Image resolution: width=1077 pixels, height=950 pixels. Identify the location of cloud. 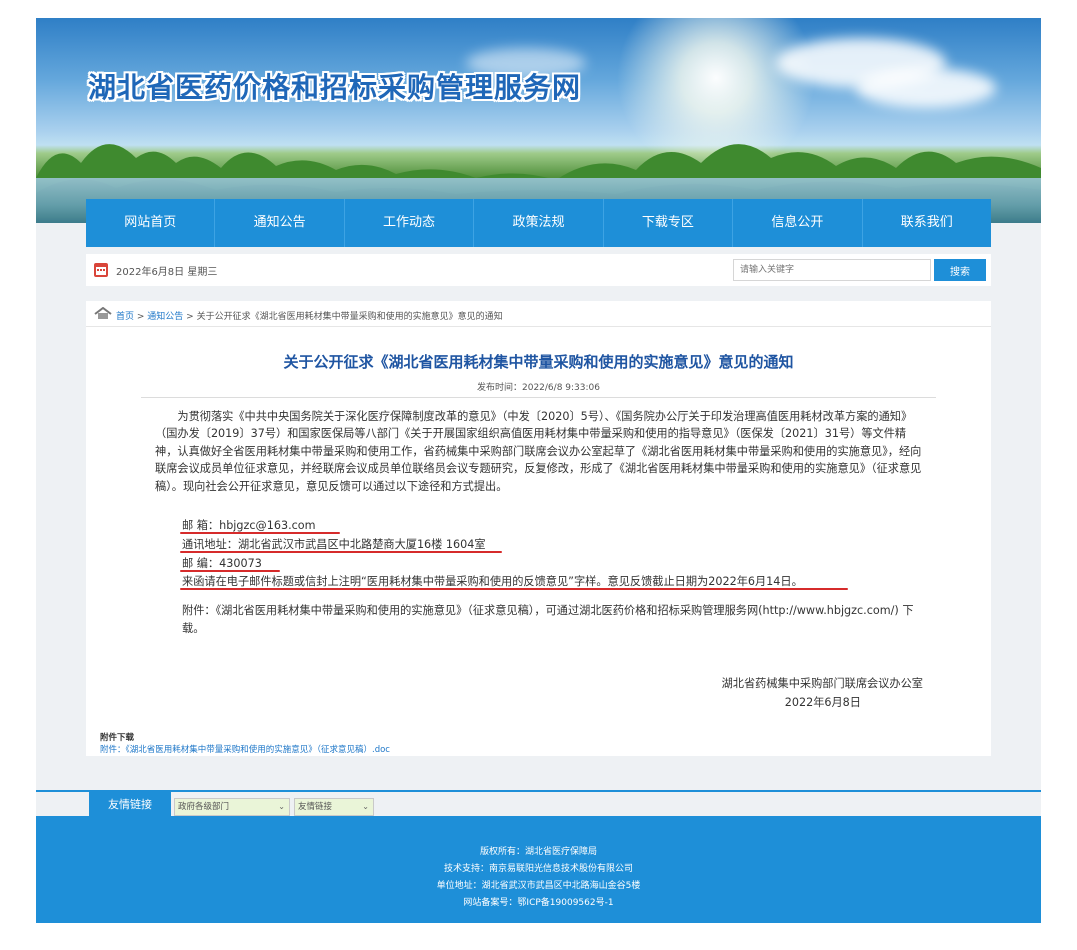
(926, 88).